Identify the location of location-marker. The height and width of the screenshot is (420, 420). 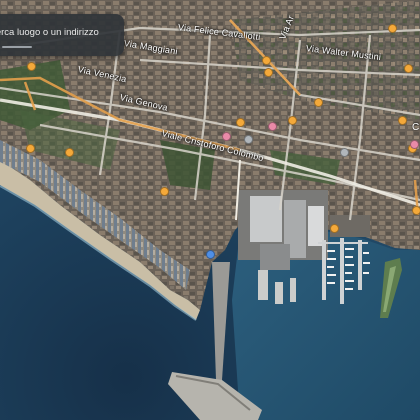
(210, 254).